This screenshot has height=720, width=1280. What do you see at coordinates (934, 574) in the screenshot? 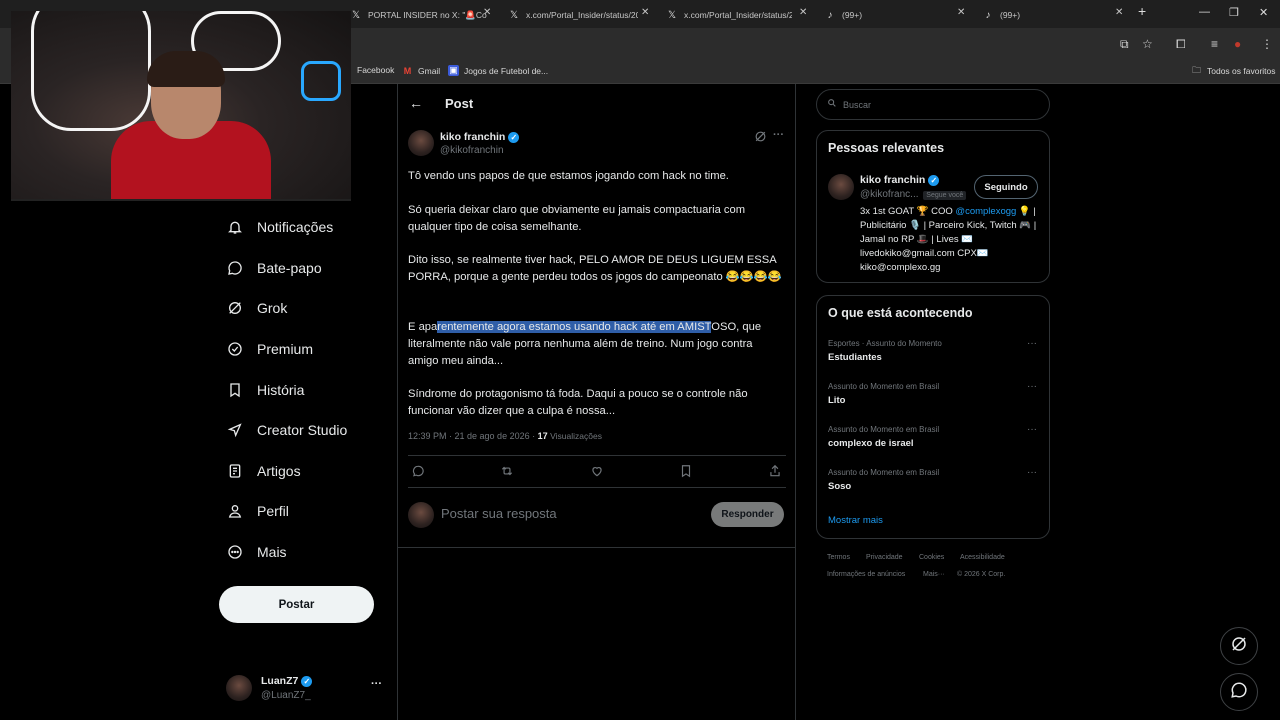
I see `footer-link: Mais···` at bounding box center [934, 574].